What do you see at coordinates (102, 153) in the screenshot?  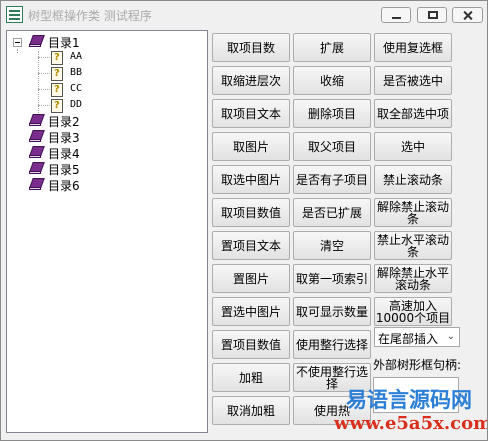 I see `tree-node-folder: 目录4` at bounding box center [102, 153].